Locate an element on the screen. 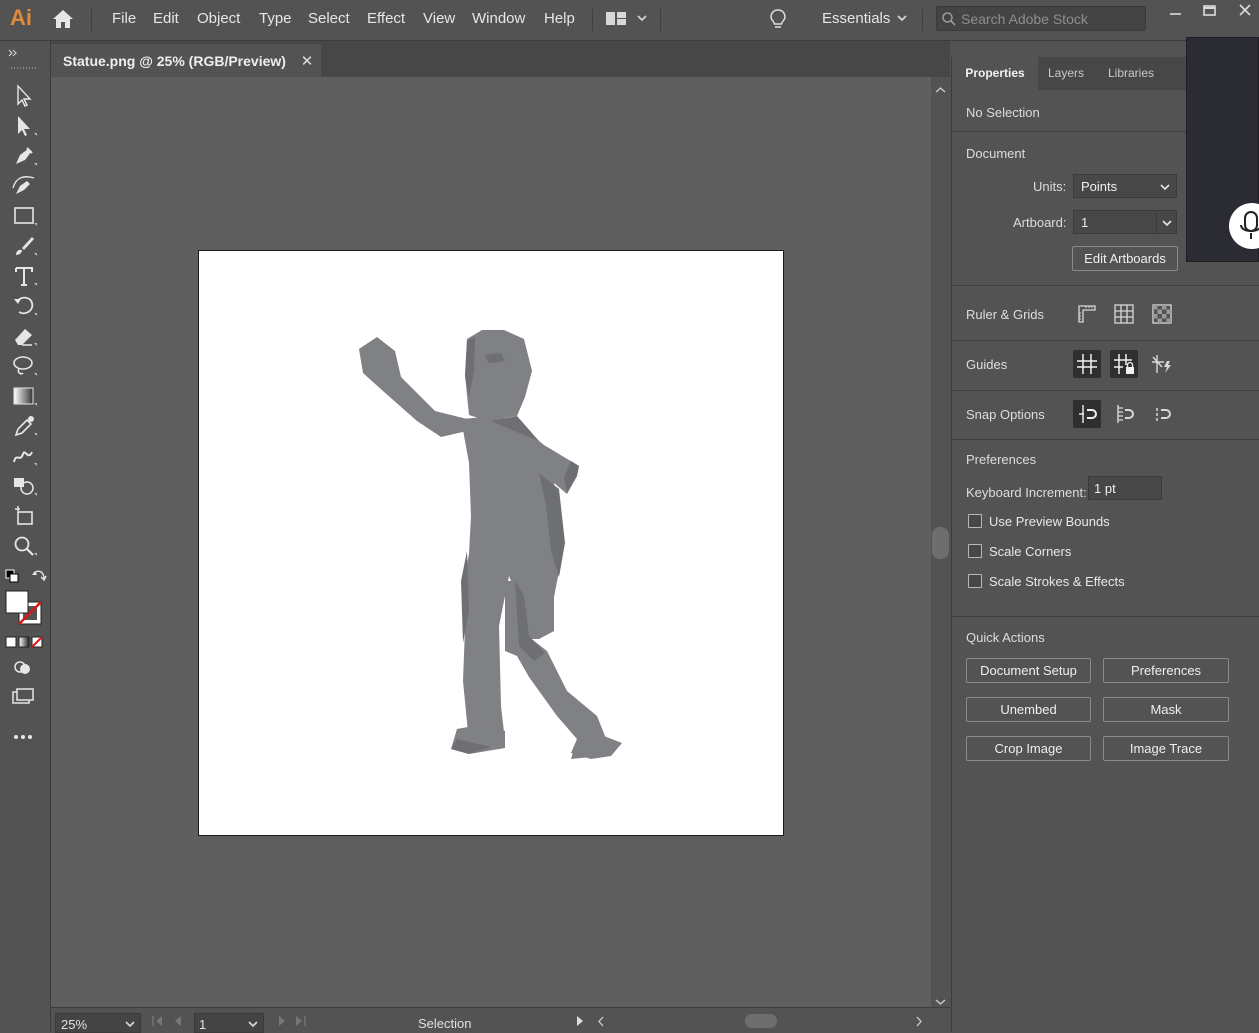 The image size is (1259, 1033). close-icon is located at coordinates (1245, 11).